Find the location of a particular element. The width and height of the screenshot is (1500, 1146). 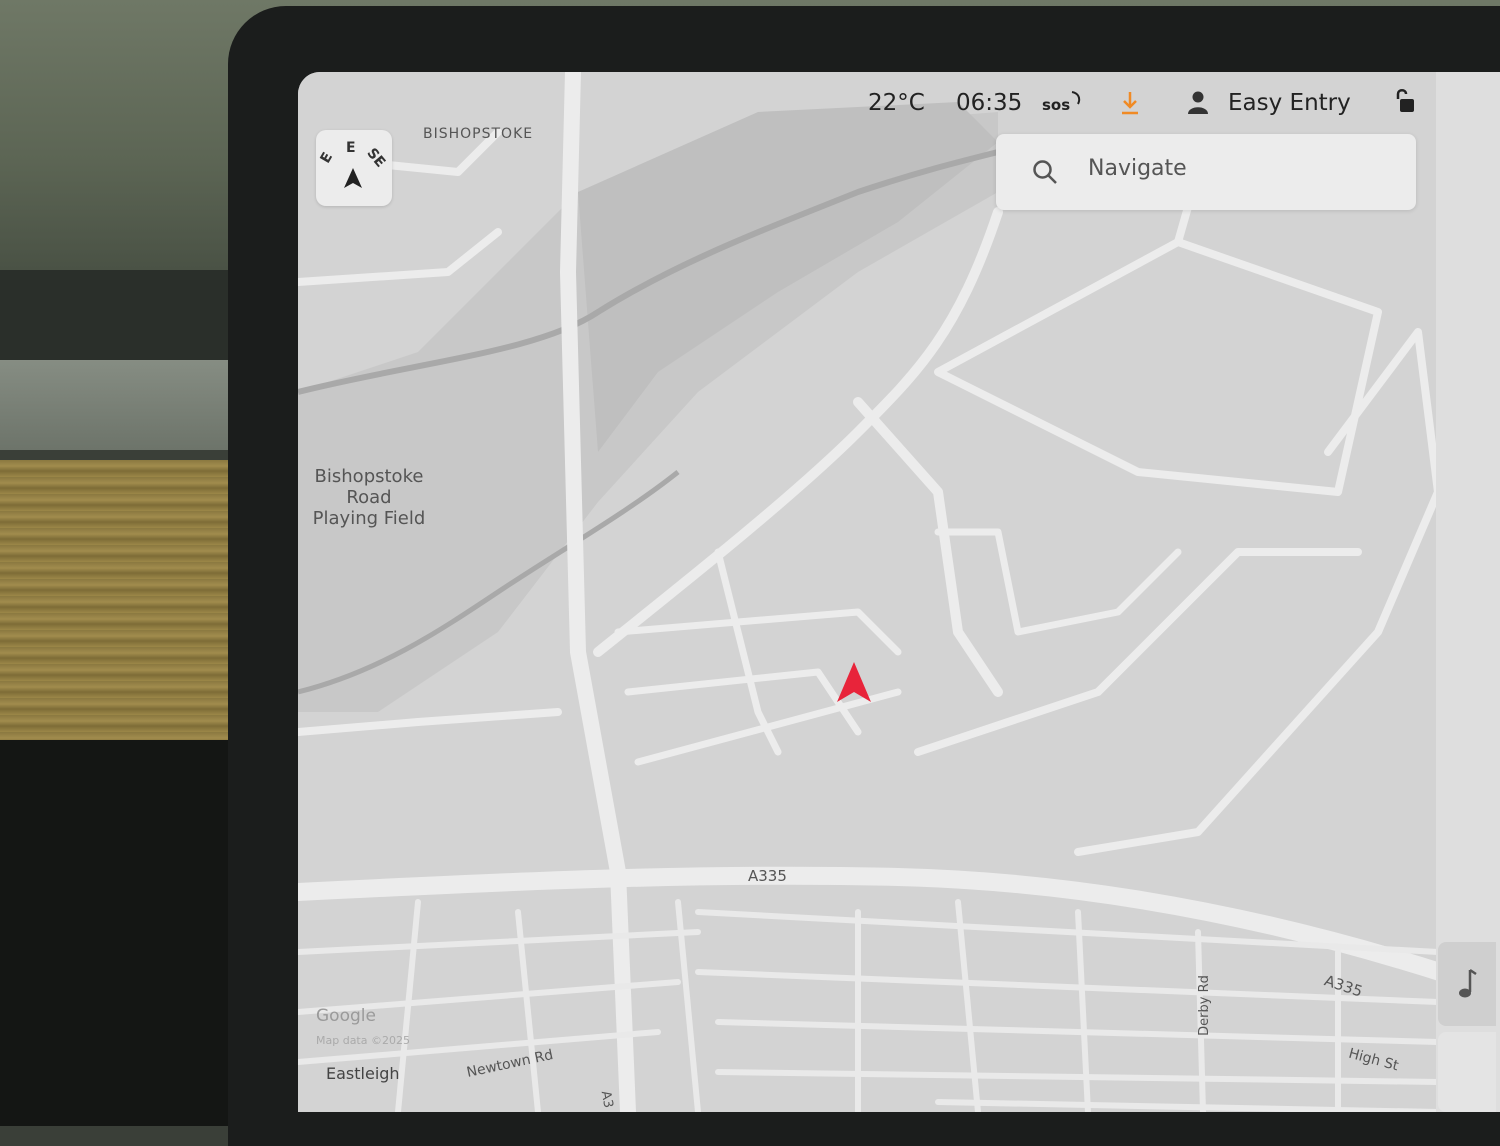

wood-trim is located at coordinates (120, 600).